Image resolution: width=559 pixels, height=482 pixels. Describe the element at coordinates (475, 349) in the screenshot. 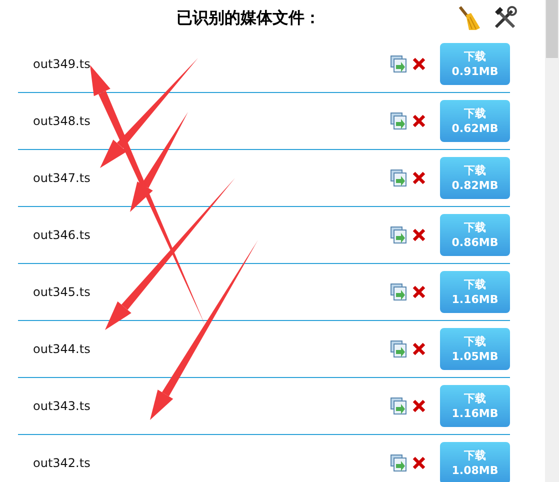

I see `download-button: 下载 1.05MB` at that location.